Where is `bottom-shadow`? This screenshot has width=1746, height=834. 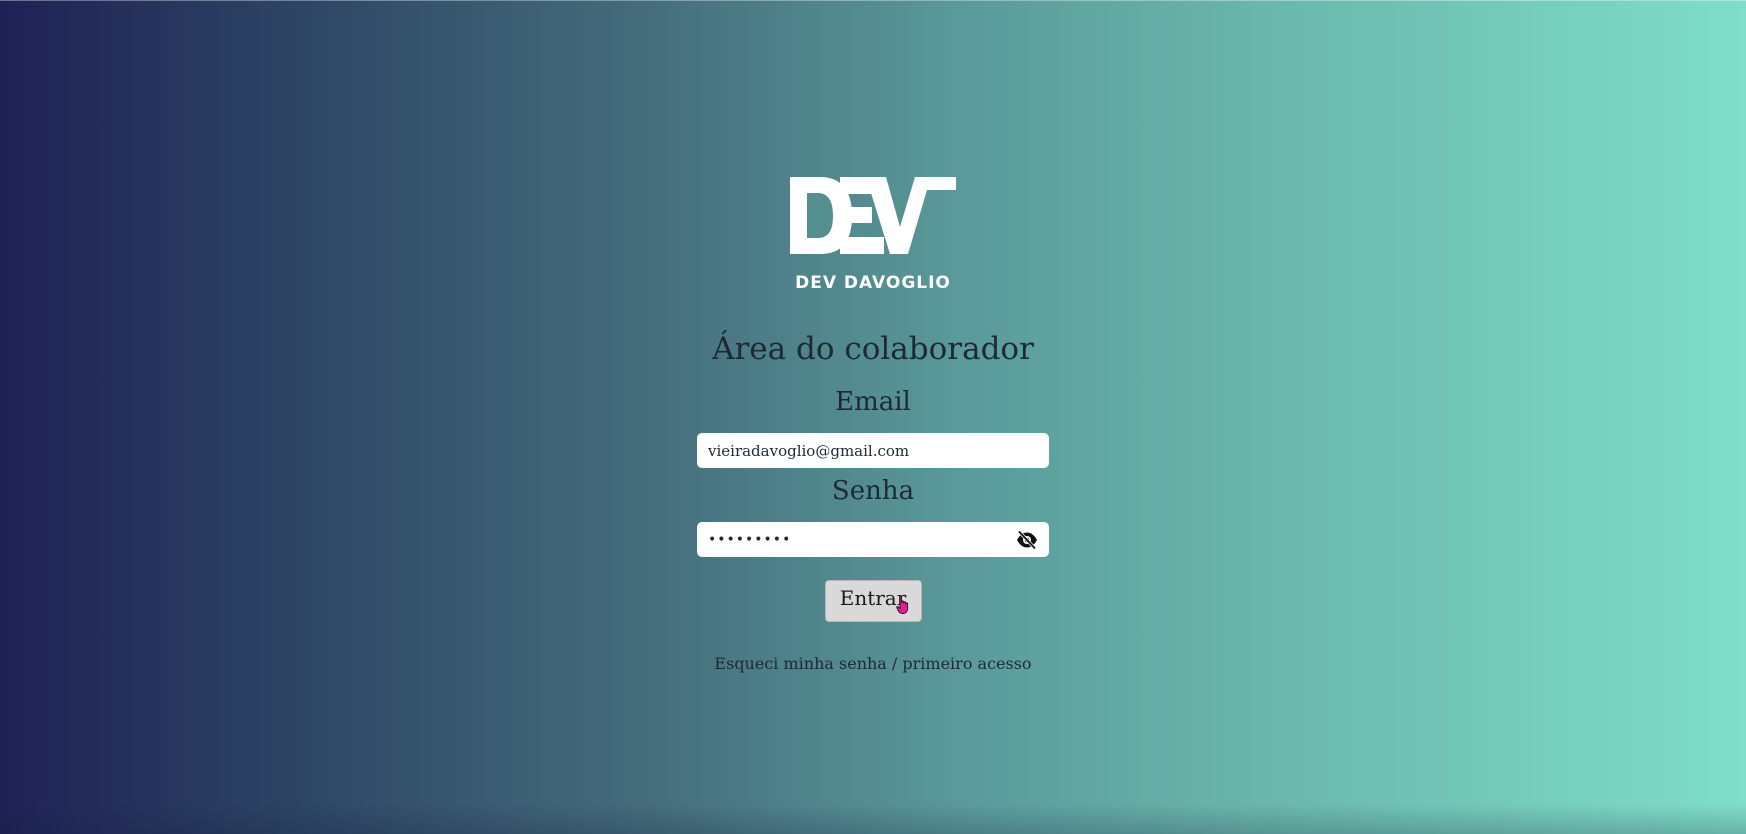 bottom-shadow is located at coordinates (873, 819).